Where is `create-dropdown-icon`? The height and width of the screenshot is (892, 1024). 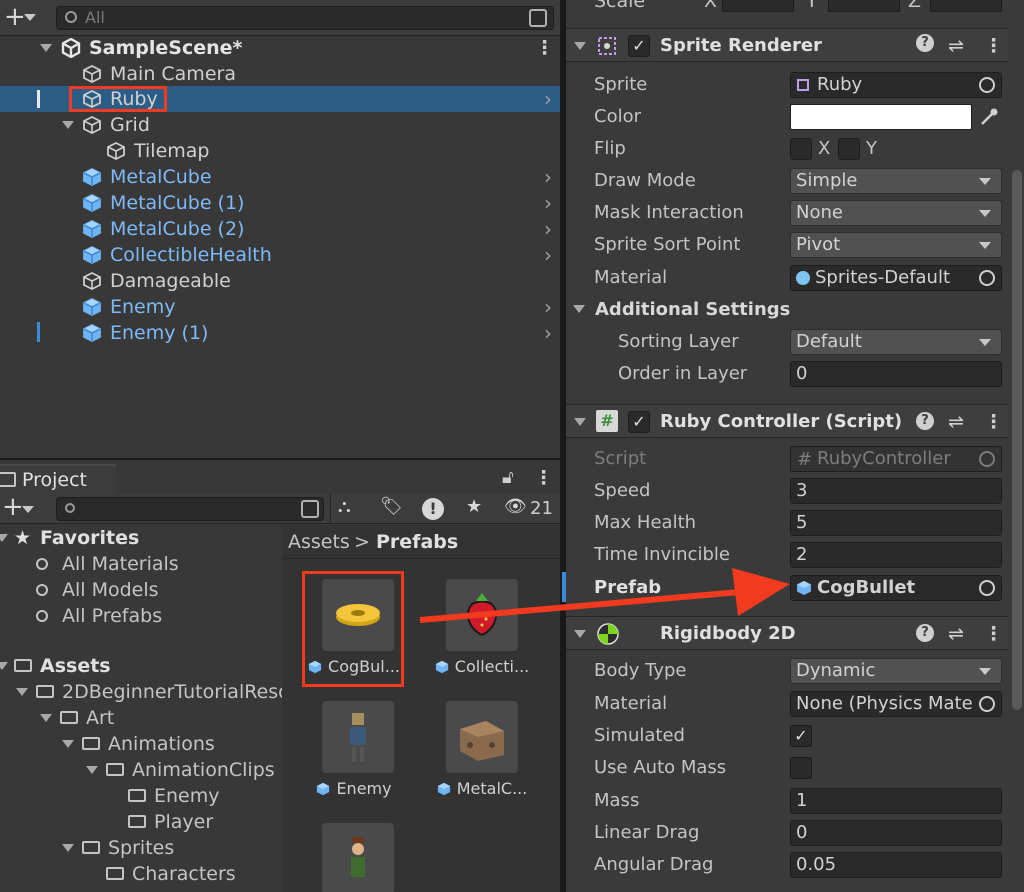 create-dropdown-icon is located at coordinates (28, 509).